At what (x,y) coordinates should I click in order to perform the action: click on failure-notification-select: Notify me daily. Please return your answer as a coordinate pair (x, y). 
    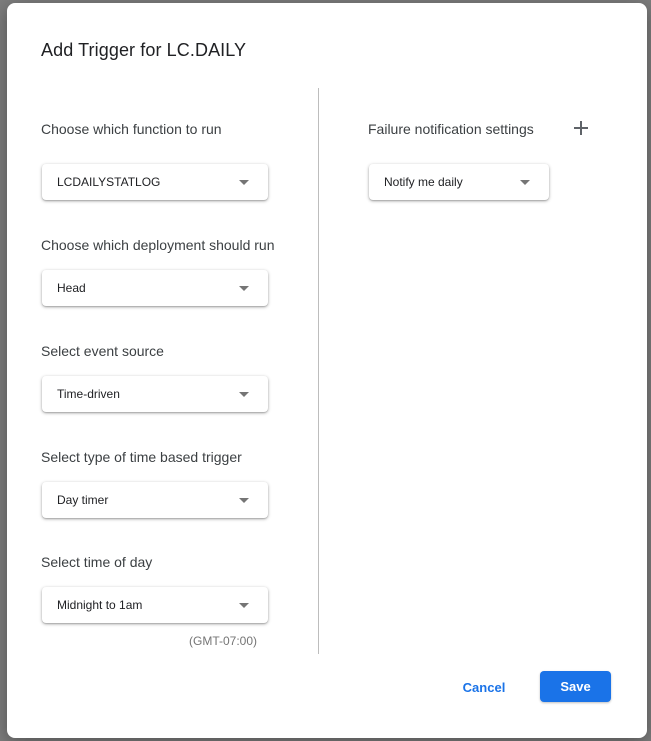
    Looking at the image, I should click on (459, 182).